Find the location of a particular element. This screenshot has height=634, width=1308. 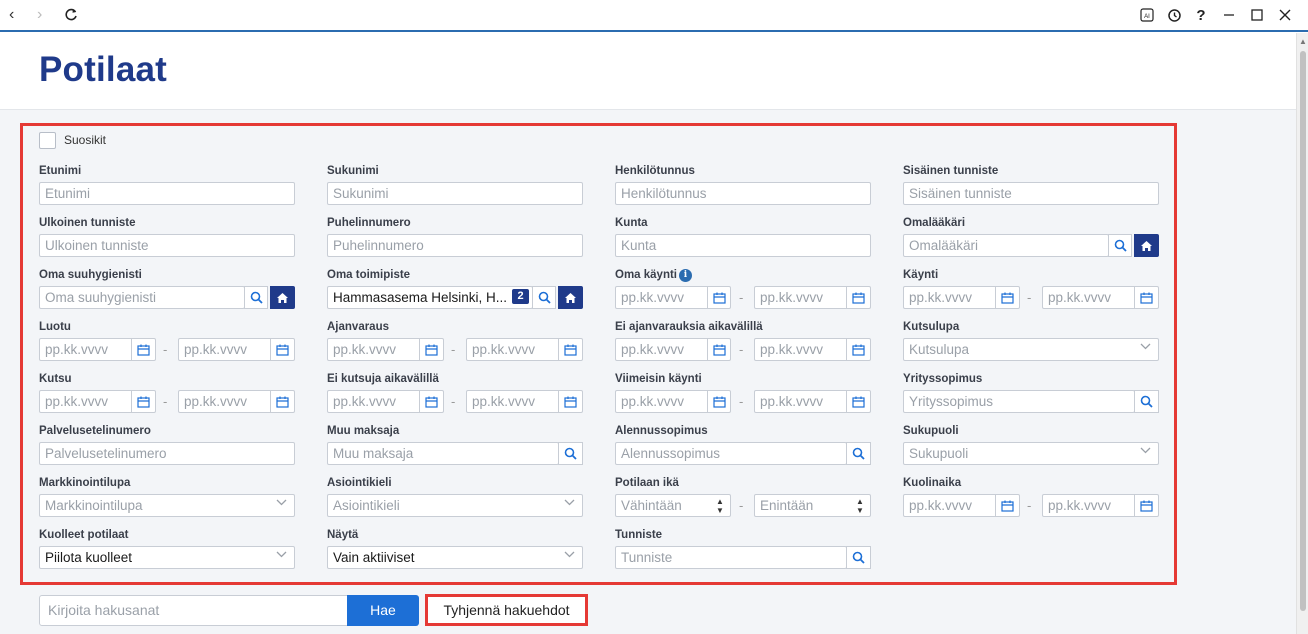

ei-kutsuja-to-value: pp.kk.vvvv is located at coordinates (504, 401).